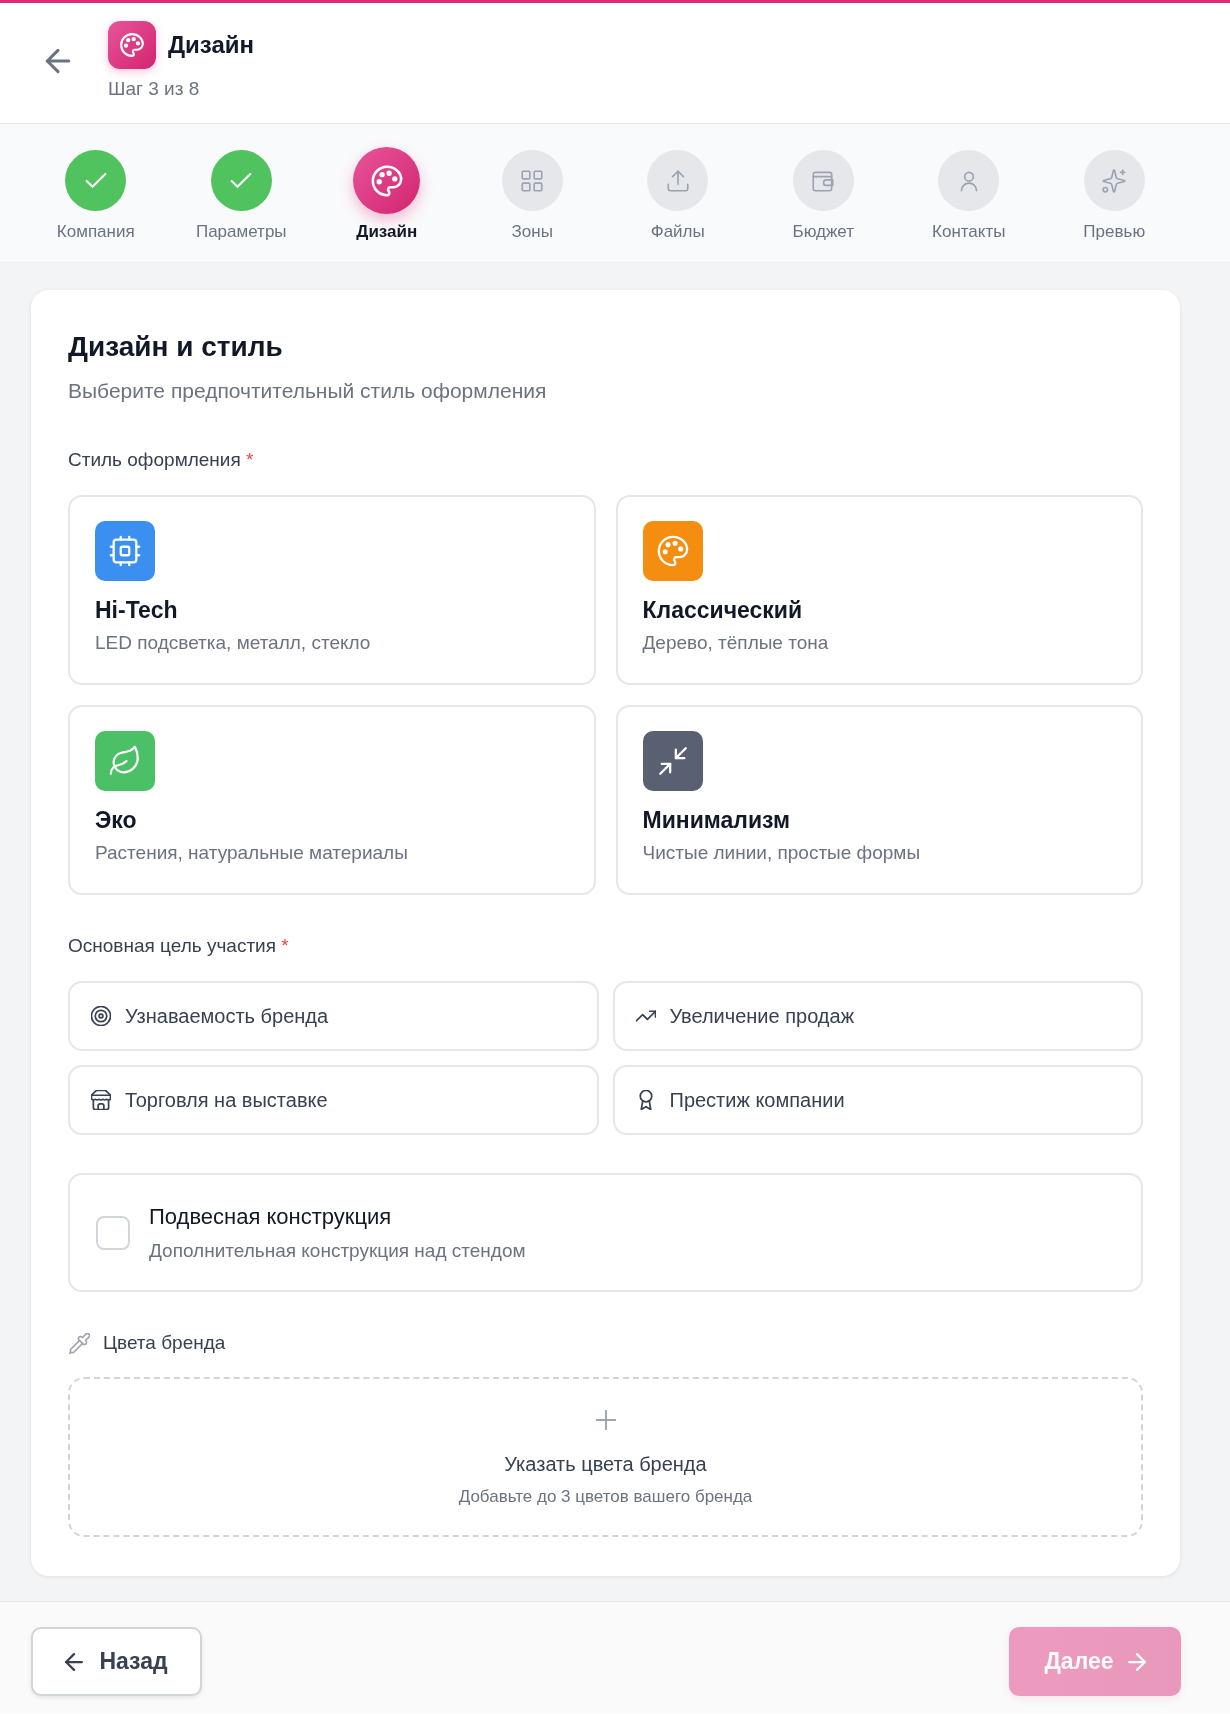 This screenshot has height=1714, width=1230. Describe the element at coordinates (1136, 1661) in the screenshot. I see `arrow-right-icon` at that location.